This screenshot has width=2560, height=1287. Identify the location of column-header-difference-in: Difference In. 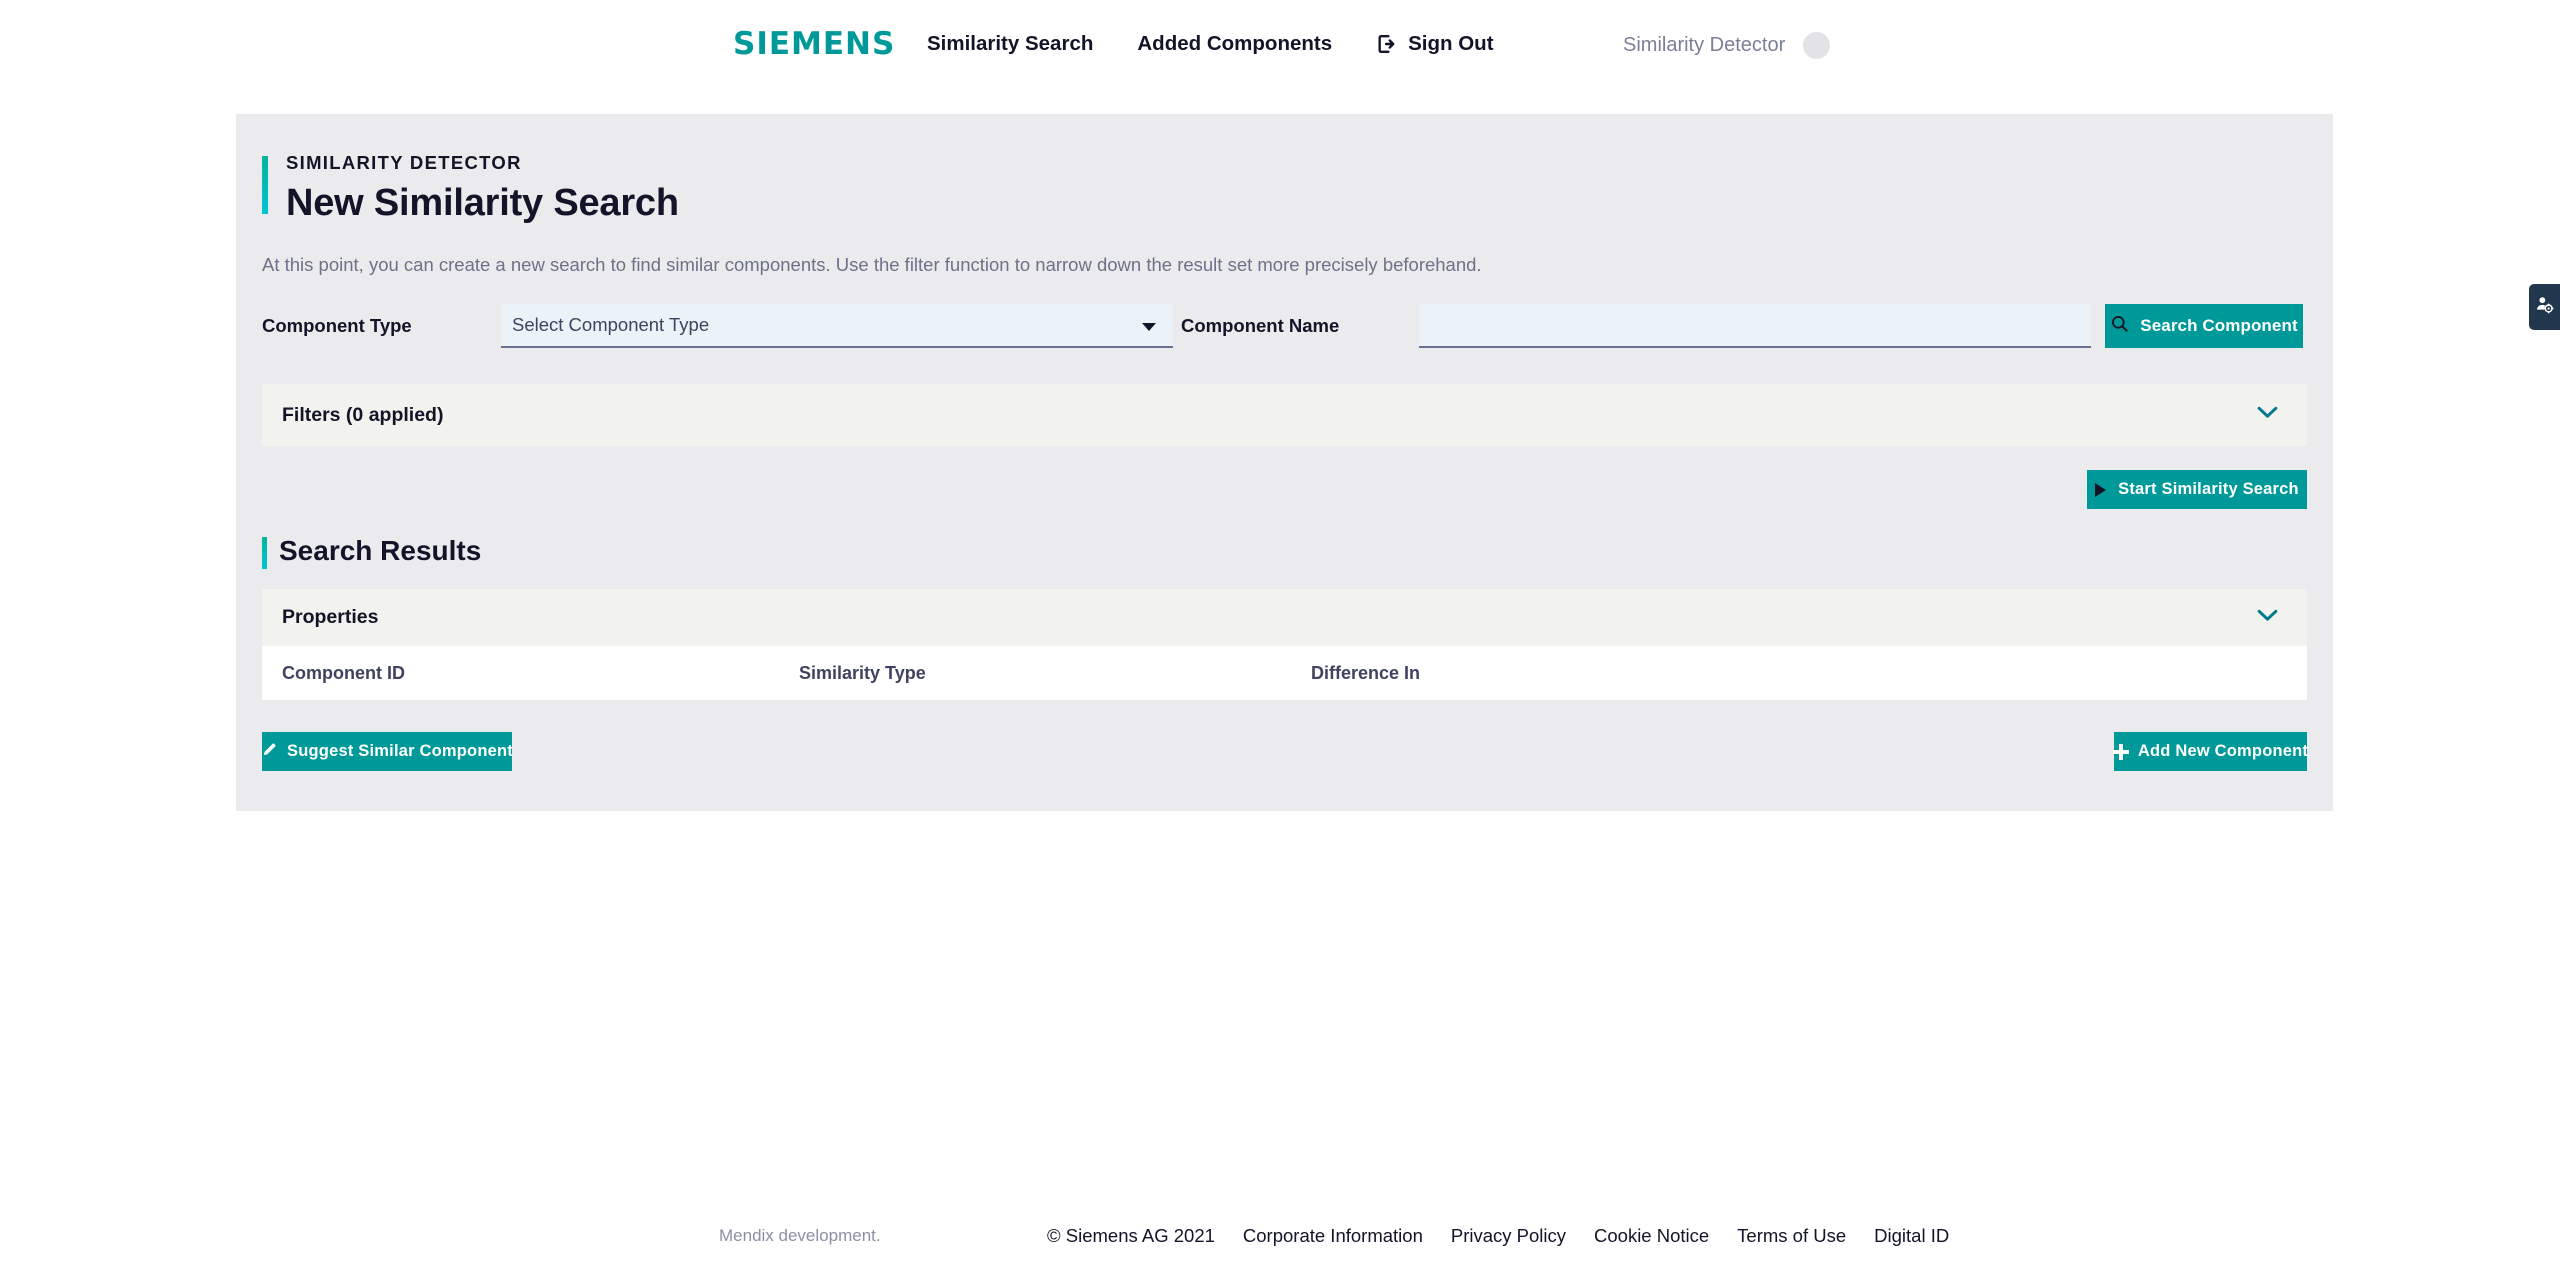
(1799, 673).